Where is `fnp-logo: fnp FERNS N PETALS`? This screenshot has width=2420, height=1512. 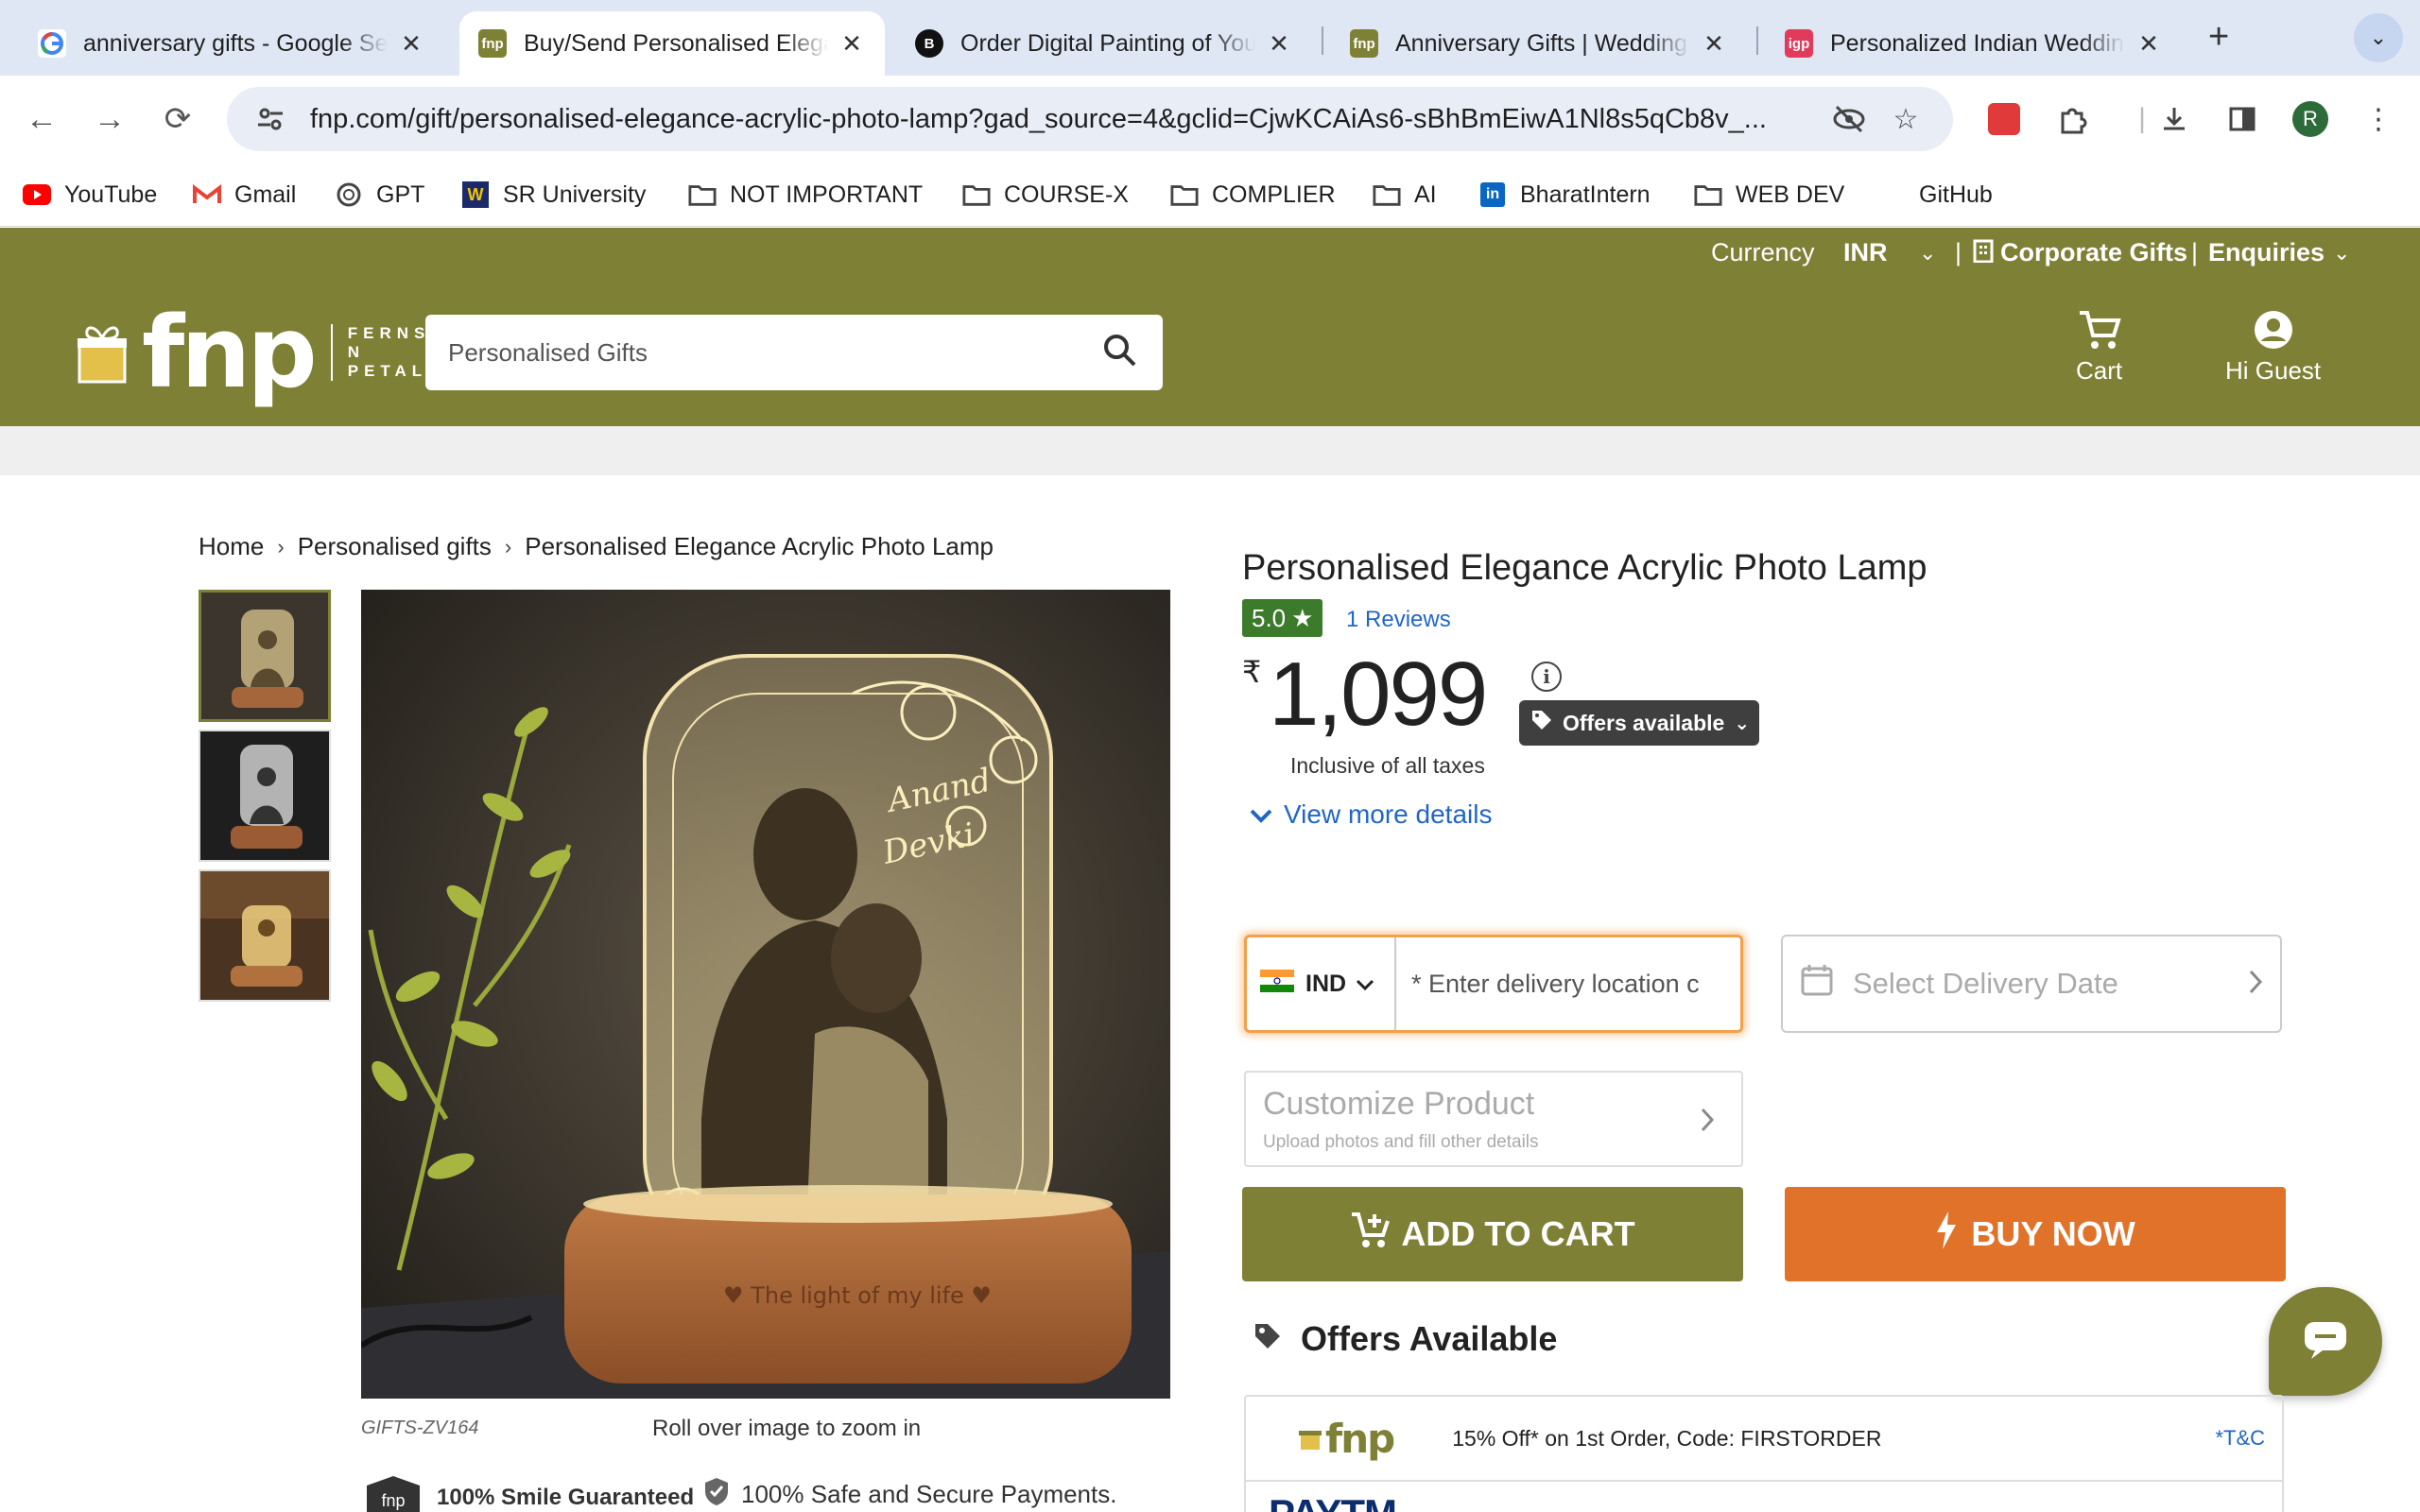 fnp-logo: fnp FERNS N PETALS is located at coordinates (260, 352).